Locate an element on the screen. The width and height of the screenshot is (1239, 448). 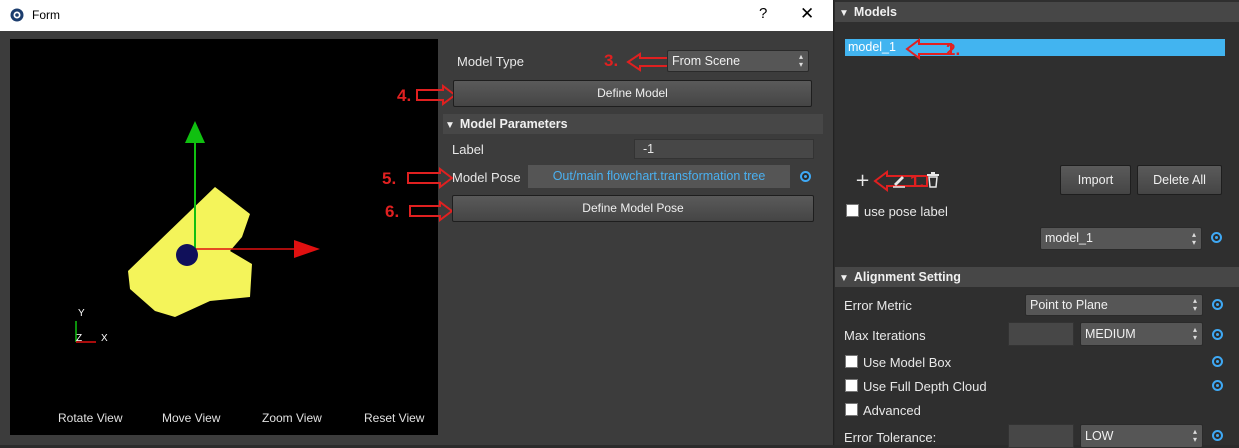
scene-canvas: Y Z X is located at coordinates (197, 232).